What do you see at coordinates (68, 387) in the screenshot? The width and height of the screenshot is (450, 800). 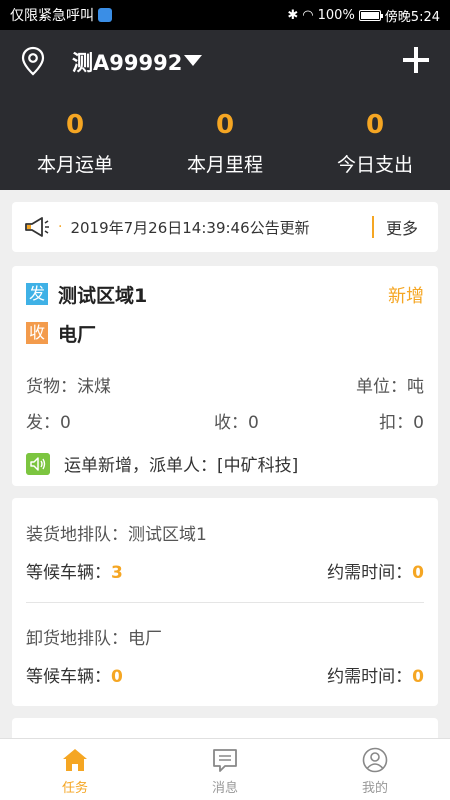 I see `cargo-text: 货物：沫煤` at bounding box center [68, 387].